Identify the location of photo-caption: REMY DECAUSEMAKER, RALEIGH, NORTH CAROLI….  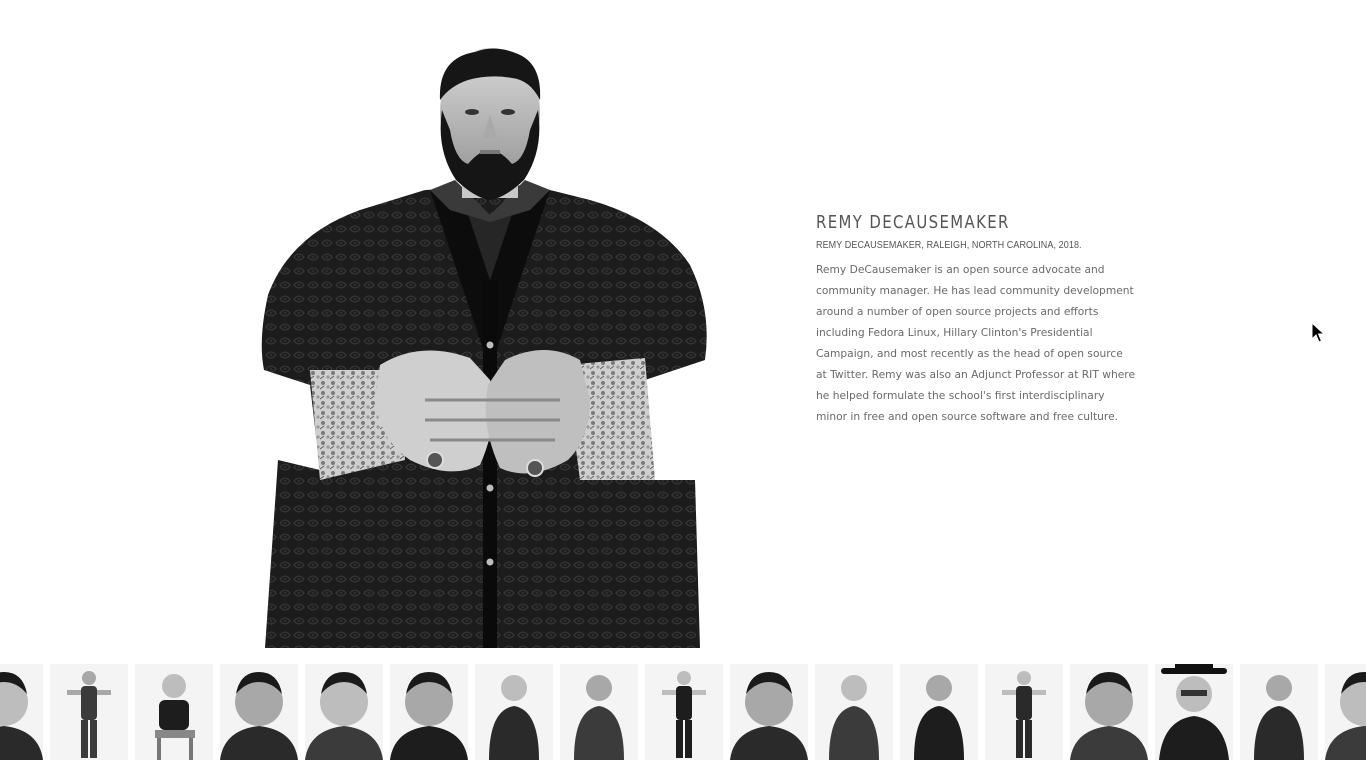
(949, 245).